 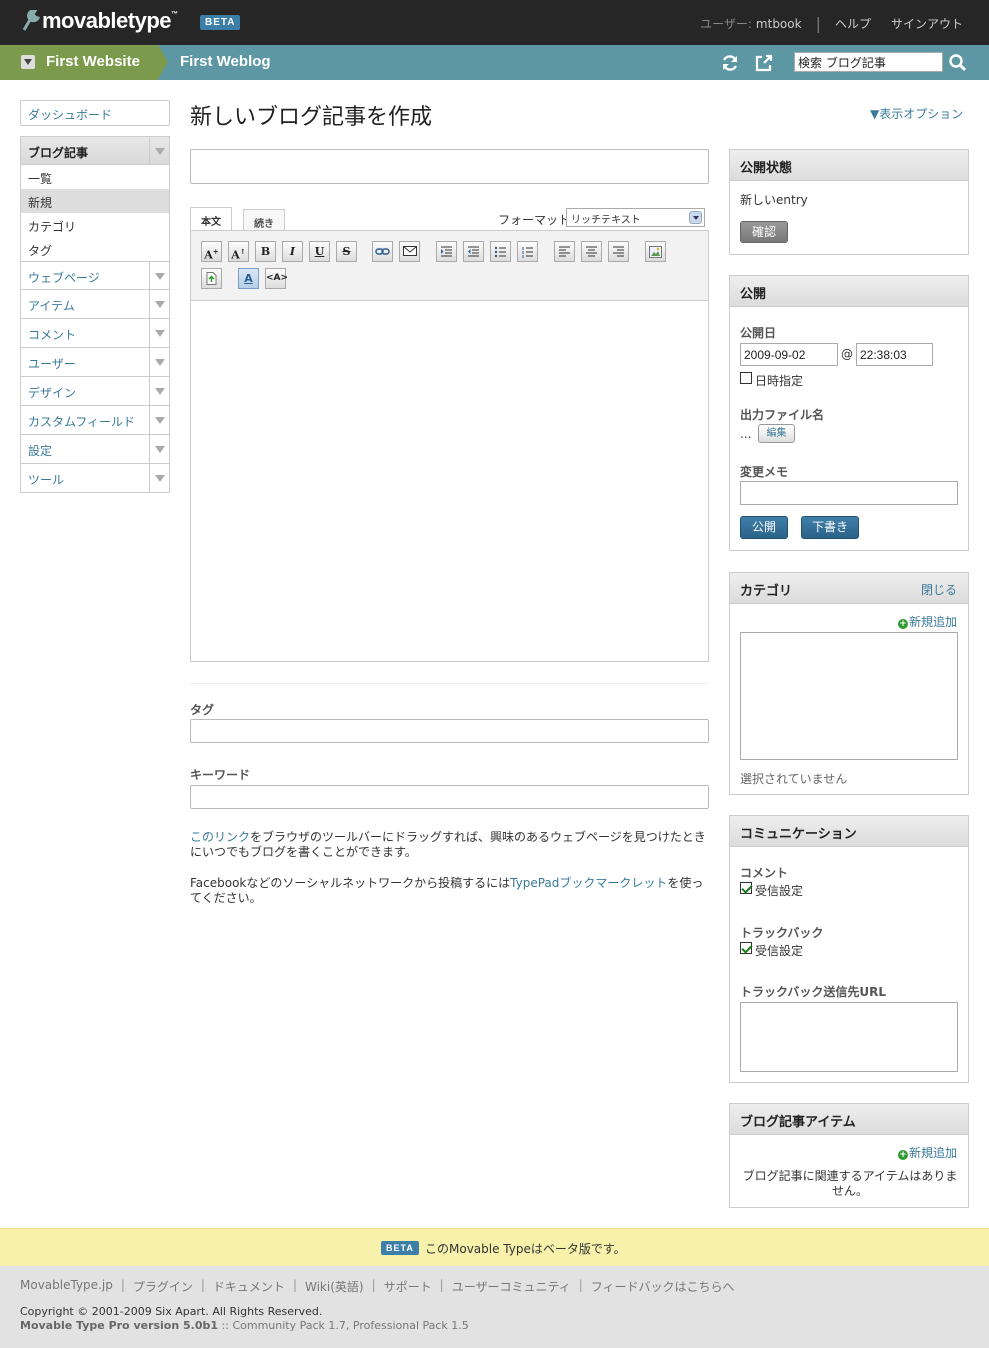 I want to click on revision-memo-input, so click(x=849, y=493).